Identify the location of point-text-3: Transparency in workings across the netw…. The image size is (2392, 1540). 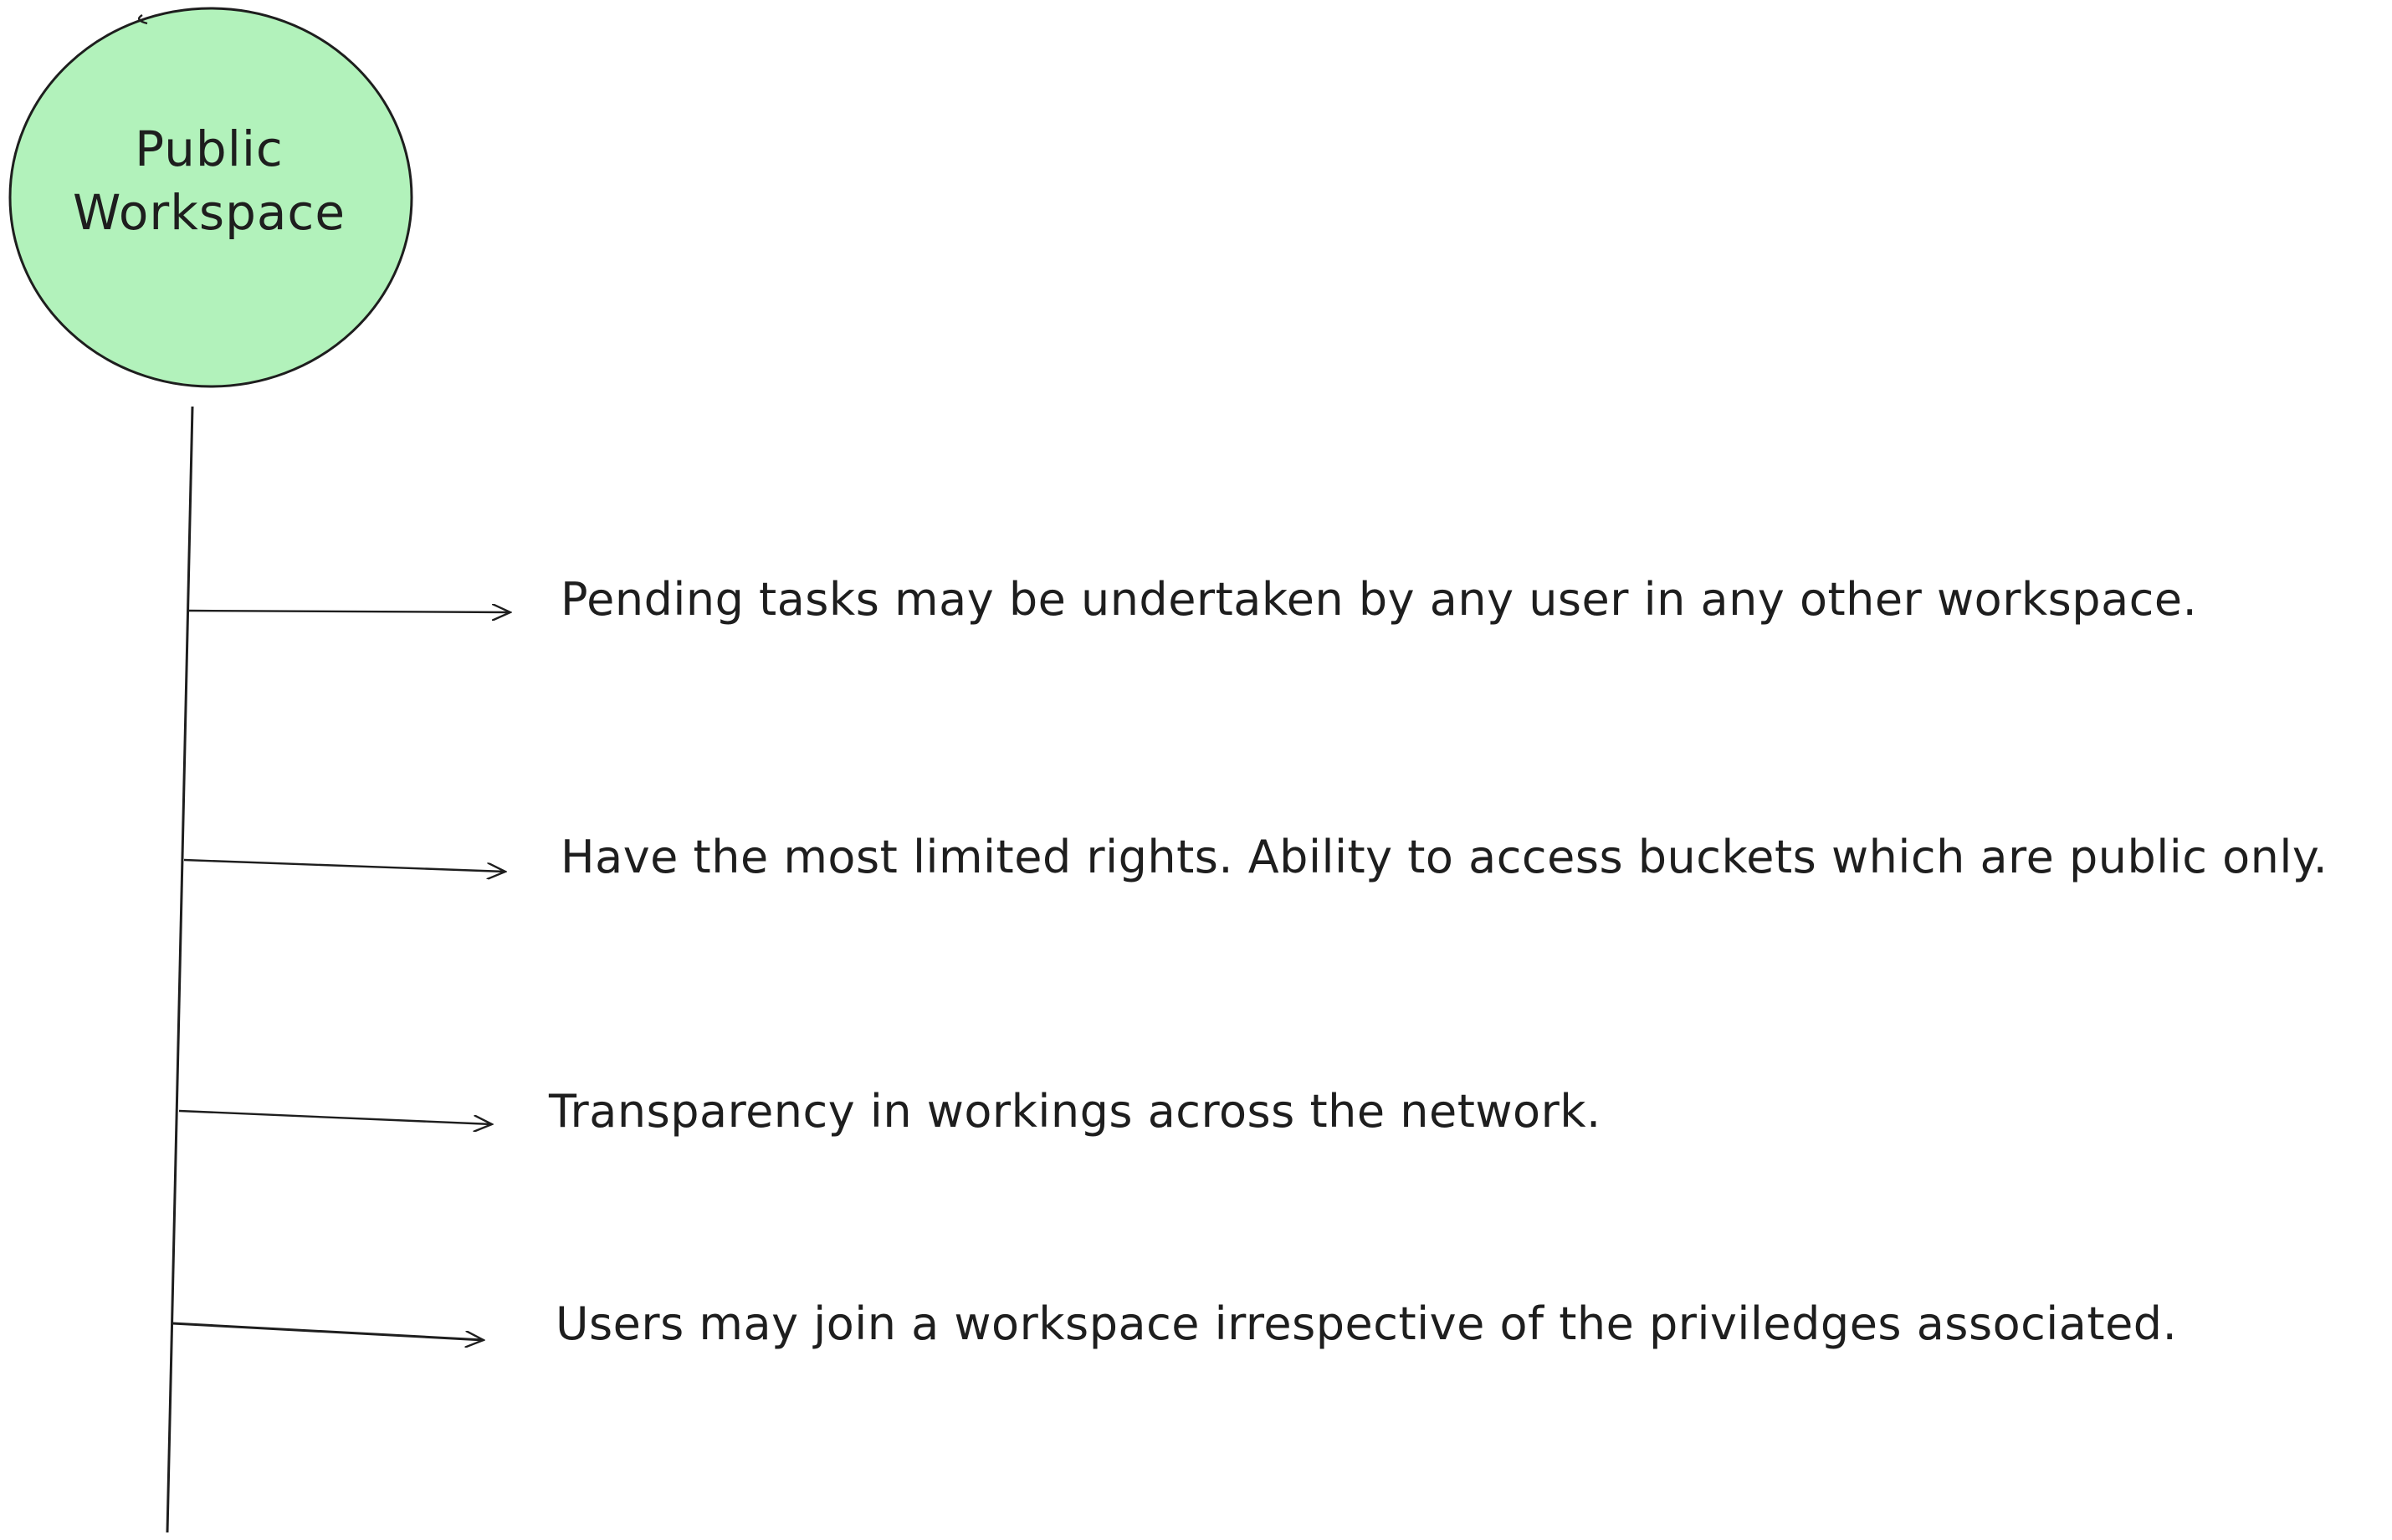
(1075, 1112).